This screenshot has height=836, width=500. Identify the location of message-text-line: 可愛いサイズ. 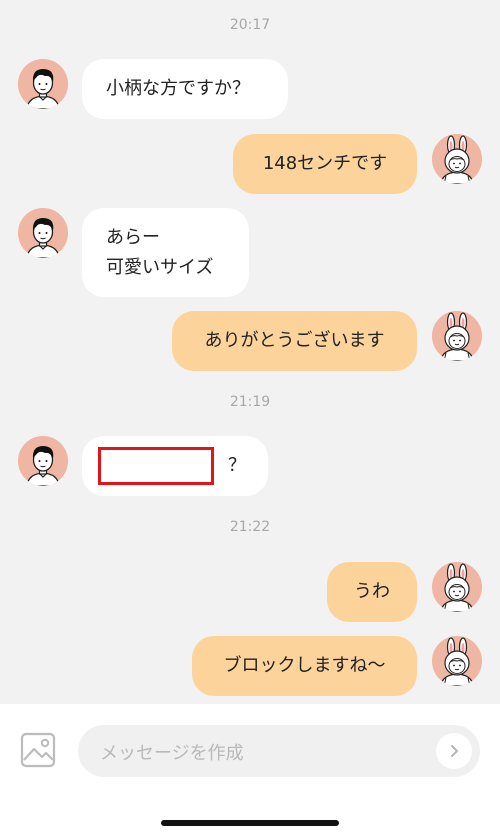
(160, 267).